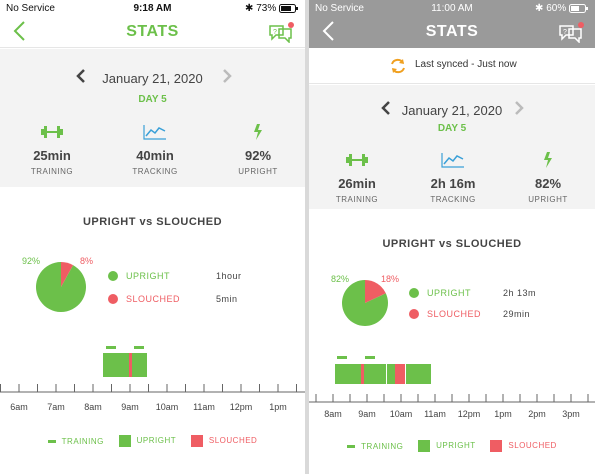 This screenshot has height=474, width=595. I want to click on training-swatch, so click(351, 446).